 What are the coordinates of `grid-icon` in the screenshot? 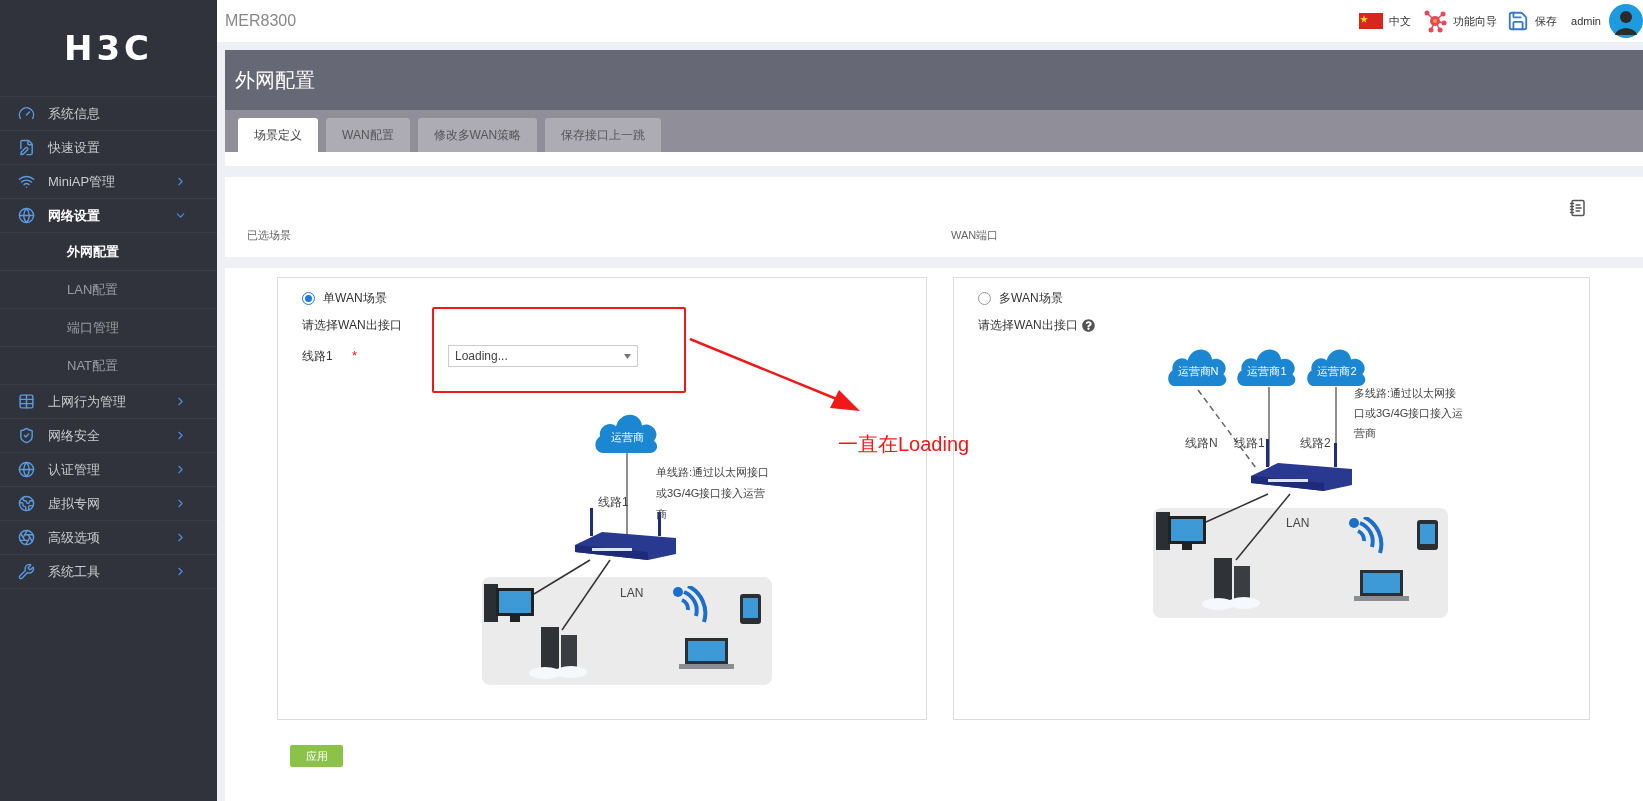 It's located at (26, 401).